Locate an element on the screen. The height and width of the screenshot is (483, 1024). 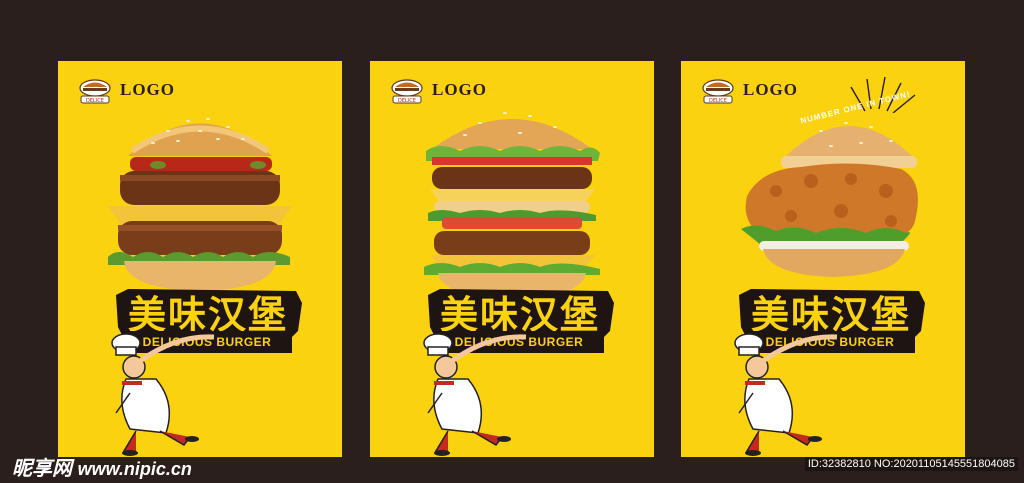
triple-burger-image is located at coordinates (512, 205).